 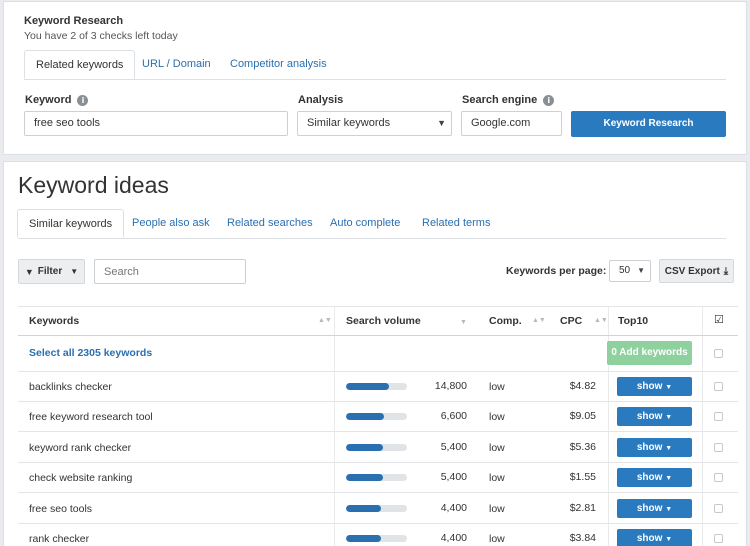 What do you see at coordinates (90, 353) in the screenshot?
I see `select-all-link: Select all 2305 keywords` at bounding box center [90, 353].